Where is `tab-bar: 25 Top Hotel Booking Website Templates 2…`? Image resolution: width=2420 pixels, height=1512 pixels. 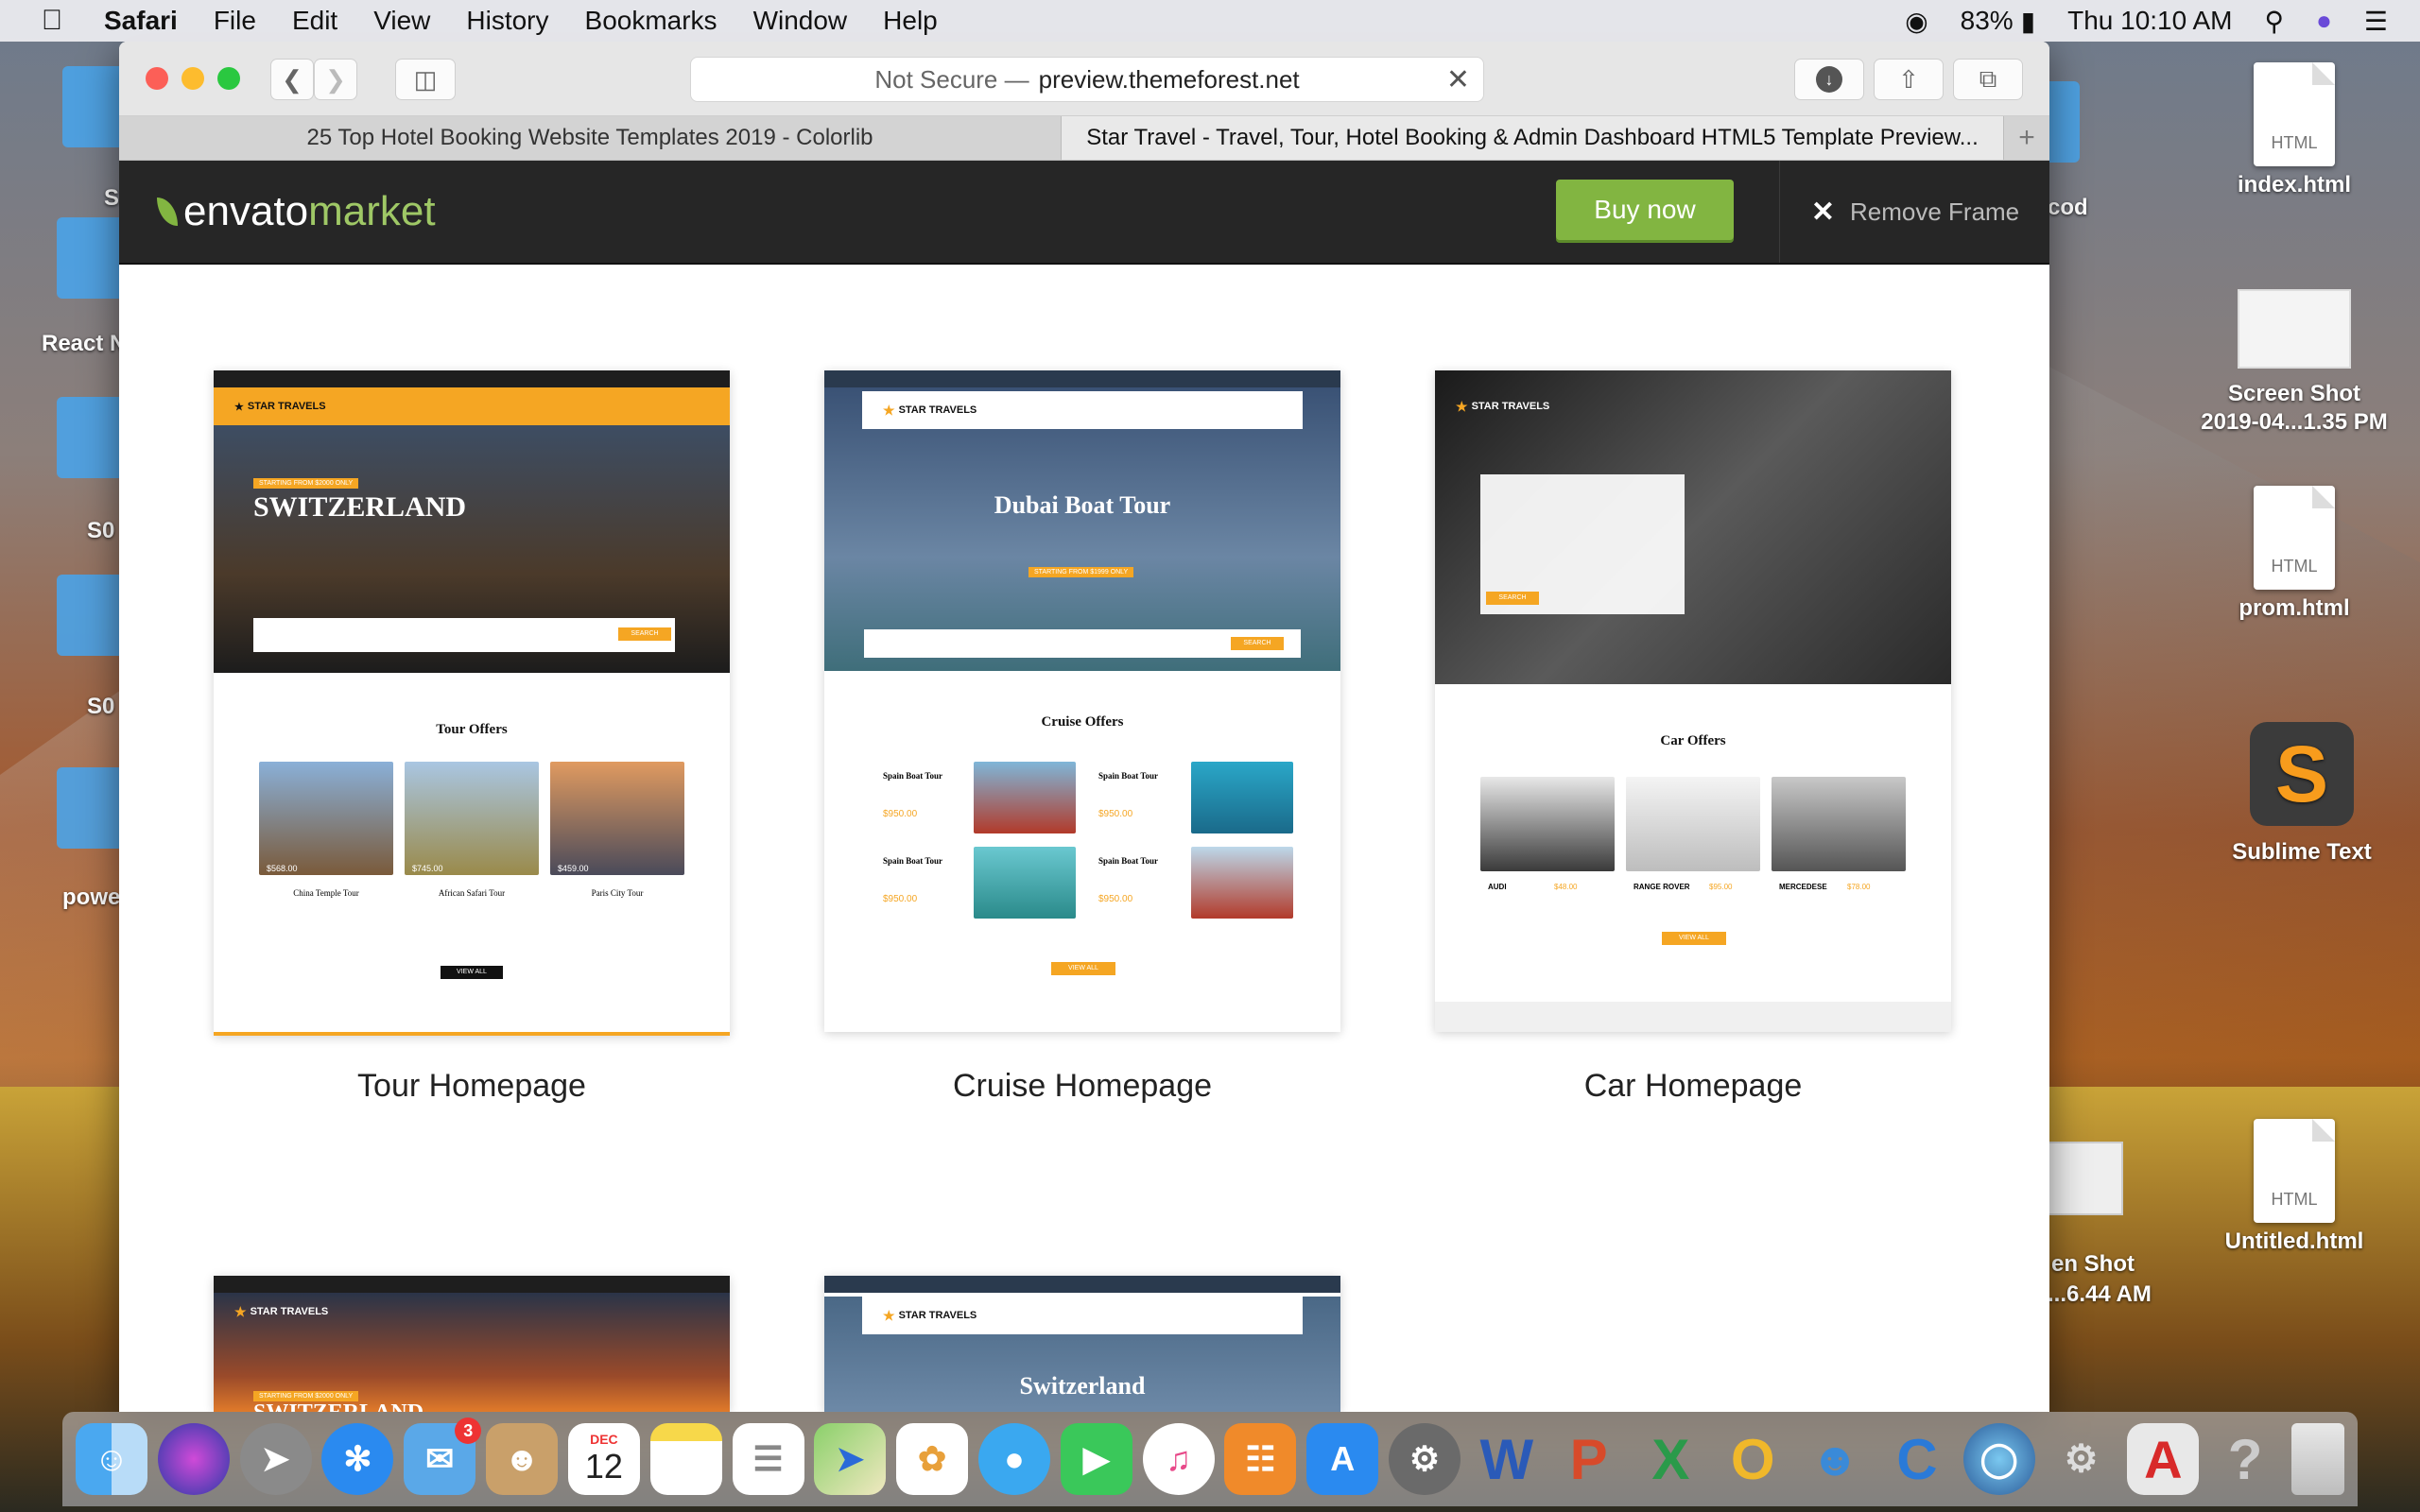 tab-bar: 25 Top Hotel Booking Website Templates 2… is located at coordinates (1084, 138).